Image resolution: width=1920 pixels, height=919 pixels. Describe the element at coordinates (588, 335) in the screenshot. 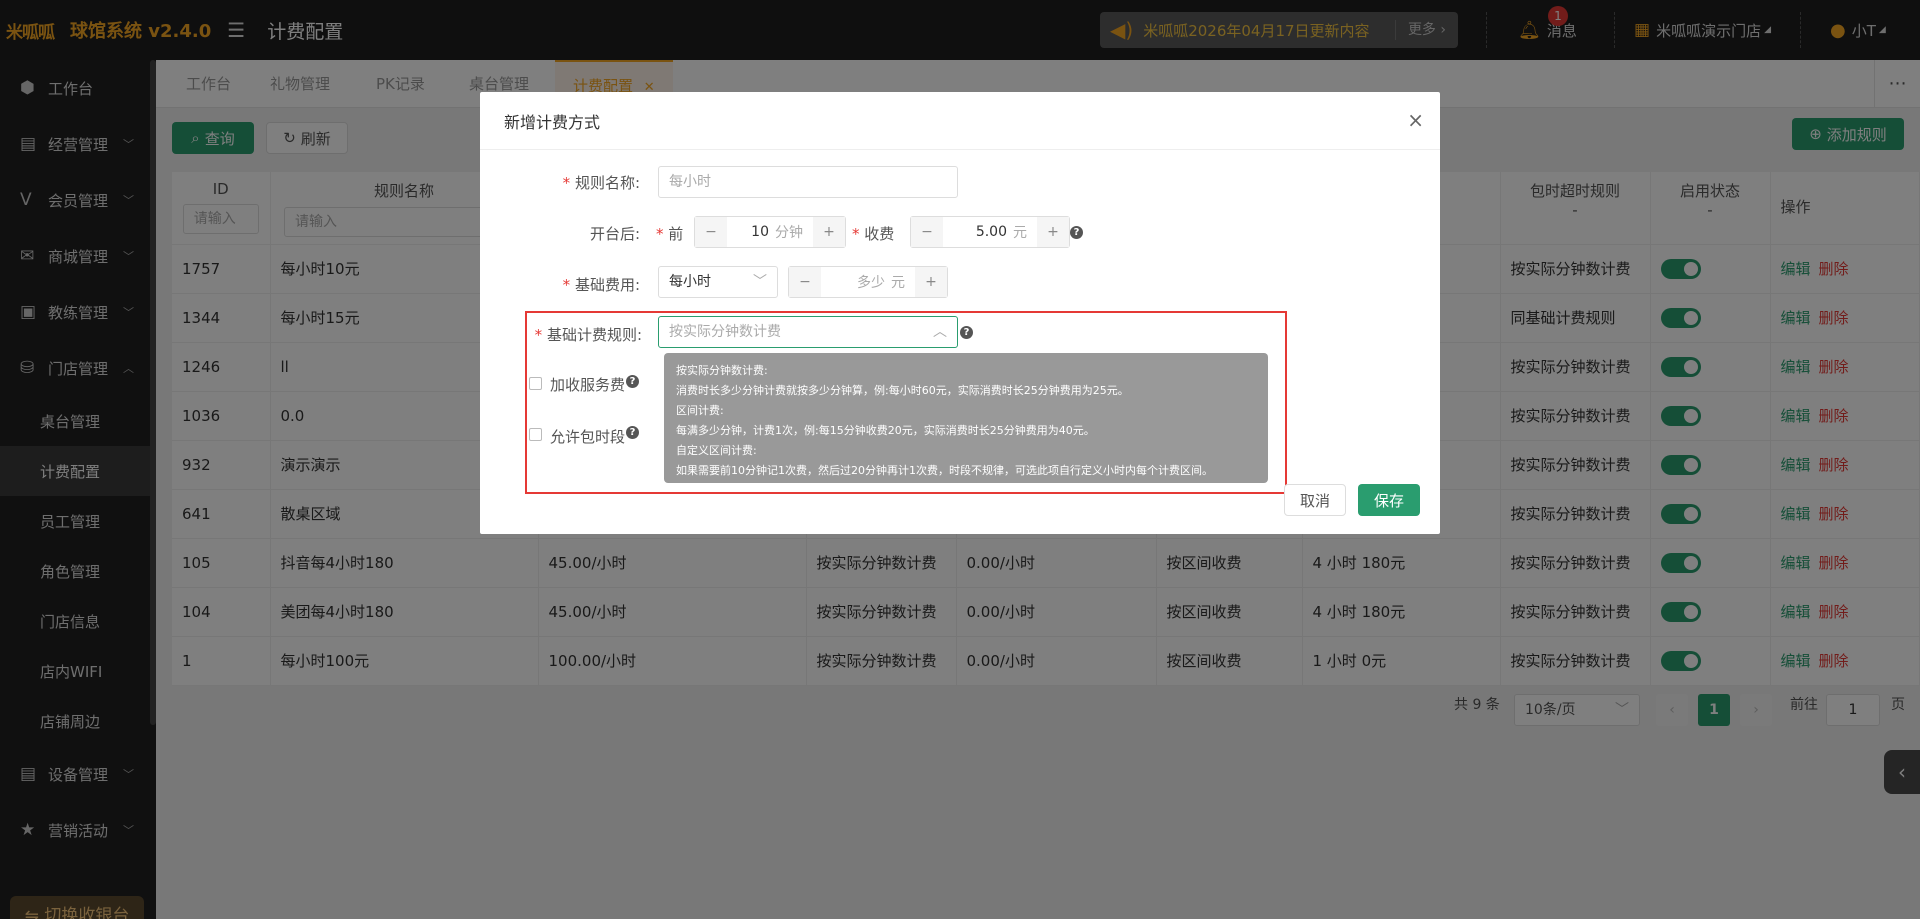

I see `base-rule-label: * 基础计费规则:` at that location.